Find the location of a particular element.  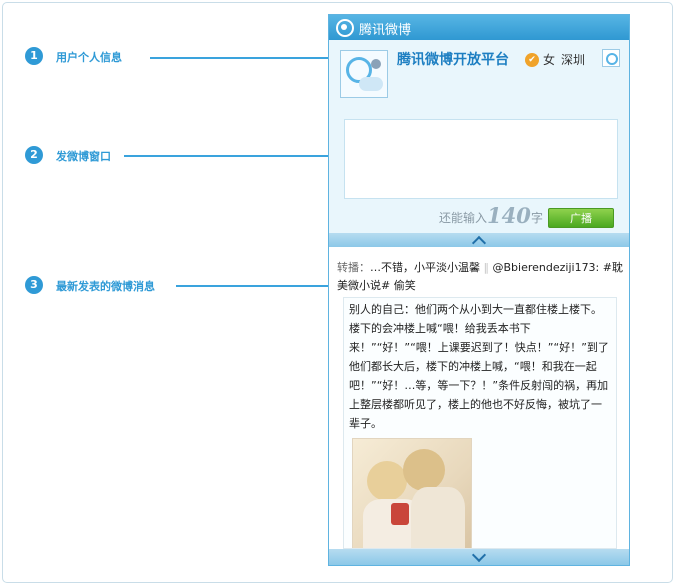

post-image is located at coordinates (412, 493).